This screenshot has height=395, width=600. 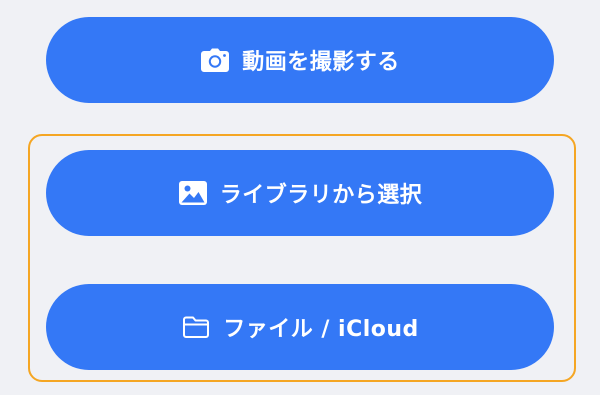 What do you see at coordinates (321, 62) in the screenshot?
I see `record-video-label: 動画を撮影する` at bounding box center [321, 62].